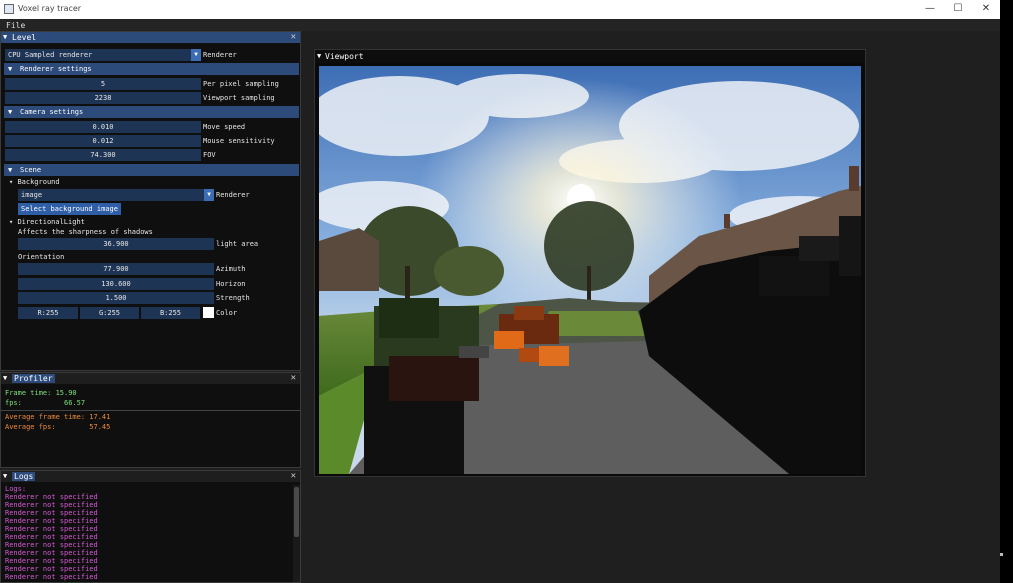 Image resolution: width=1013 pixels, height=583 pixels. Describe the element at coordinates (109, 313) in the screenshot. I see `color-g-input: G:255` at that location.